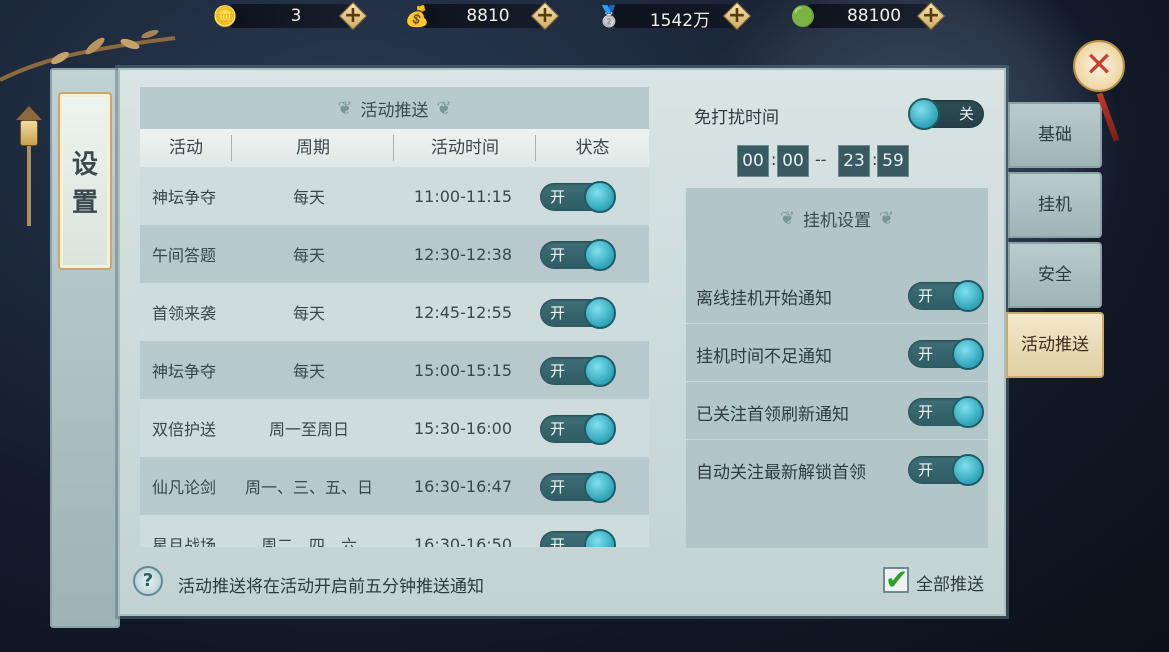 Image resolution: width=1169 pixels, height=652 pixels. What do you see at coordinates (793, 161) in the screenshot?
I see `dnd-start-minute: 00` at bounding box center [793, 161].